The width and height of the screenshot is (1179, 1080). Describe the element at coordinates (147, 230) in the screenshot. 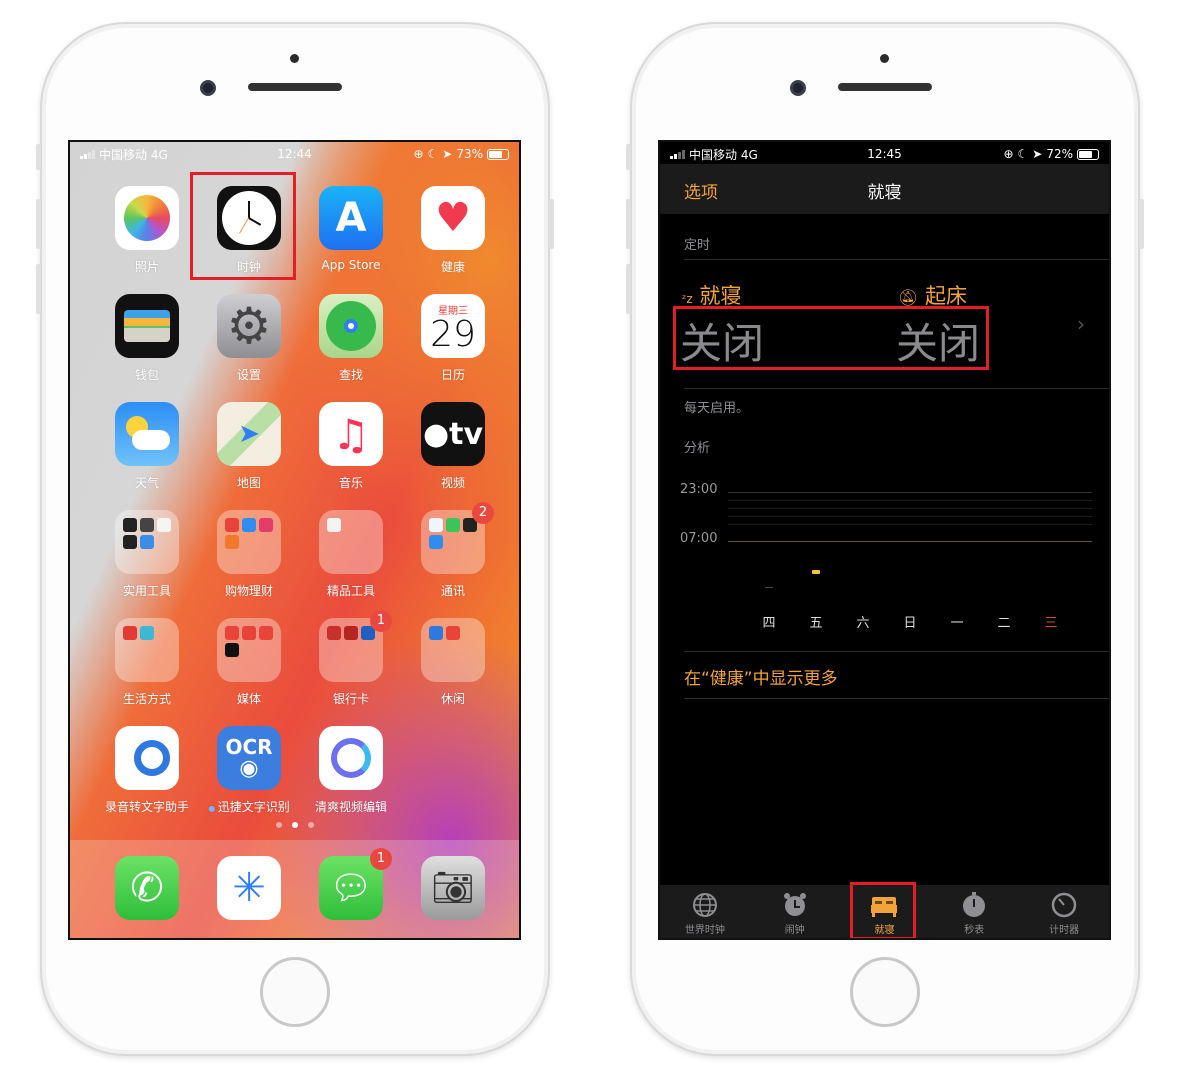

I see `app-1: 照片` at that location.